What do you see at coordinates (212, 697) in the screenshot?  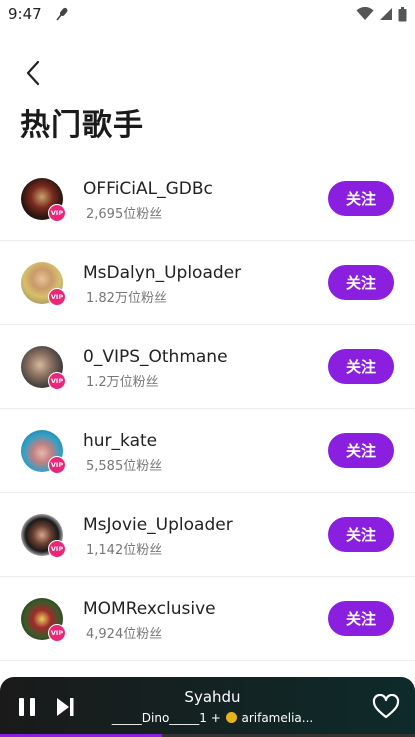 I see `track-title: Syahdu` at bounding box center [212, 697].